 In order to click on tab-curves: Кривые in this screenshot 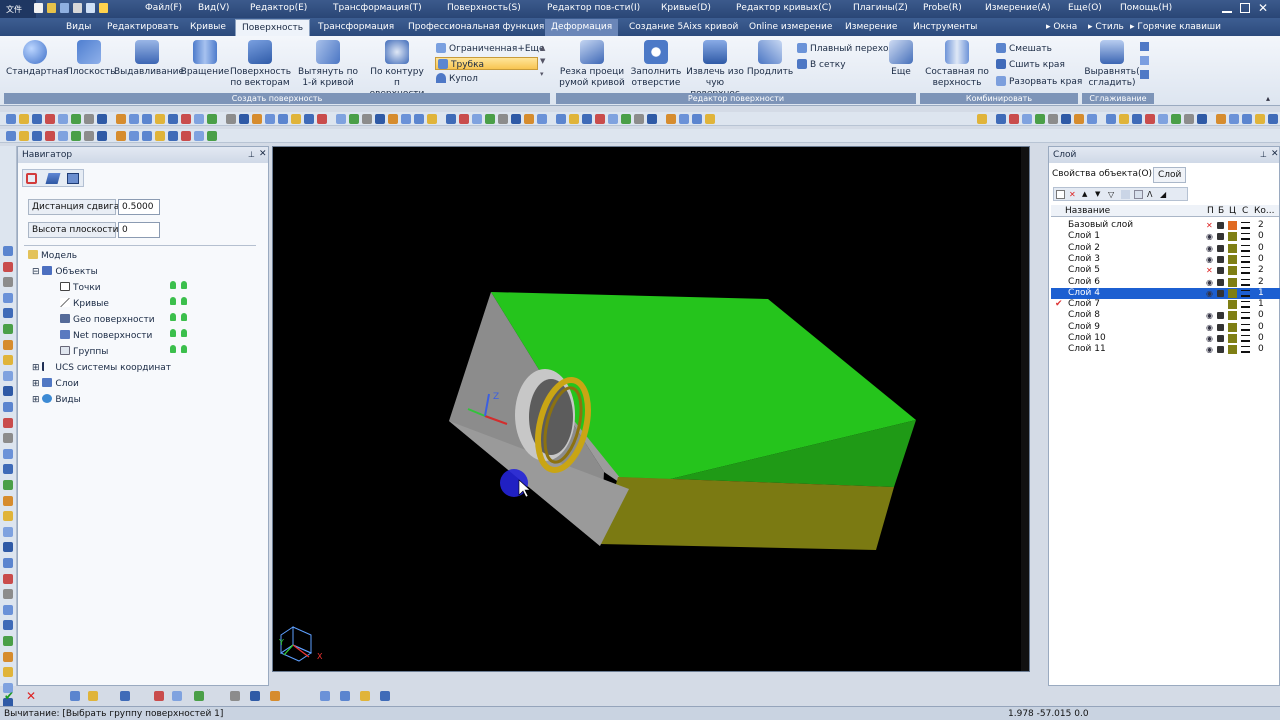, I will do `click(208, 27)`.